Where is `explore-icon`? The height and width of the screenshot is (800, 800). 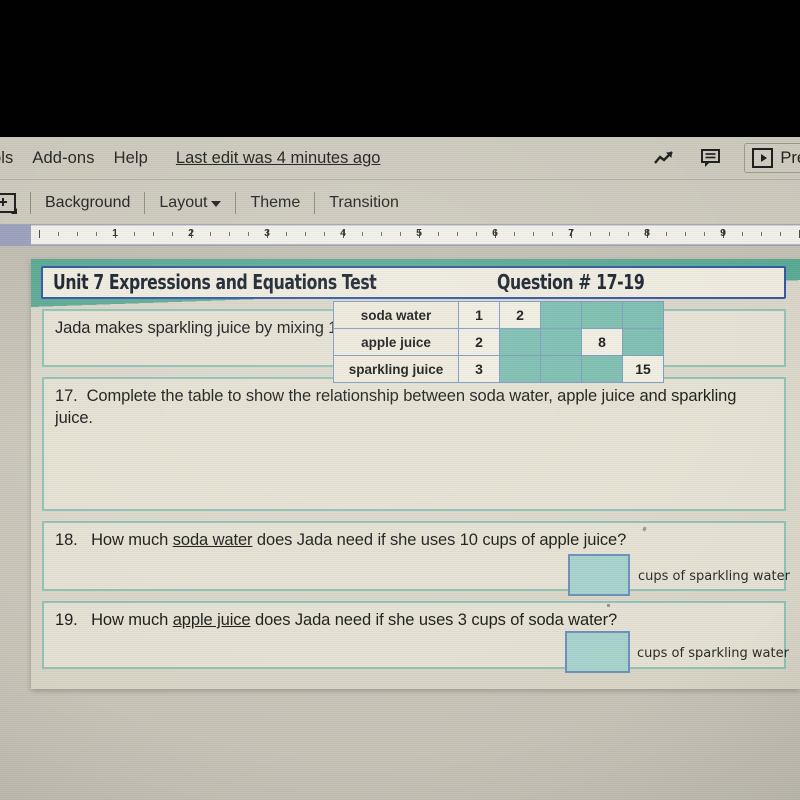 explore-icon is located at coordinates (665, 158).